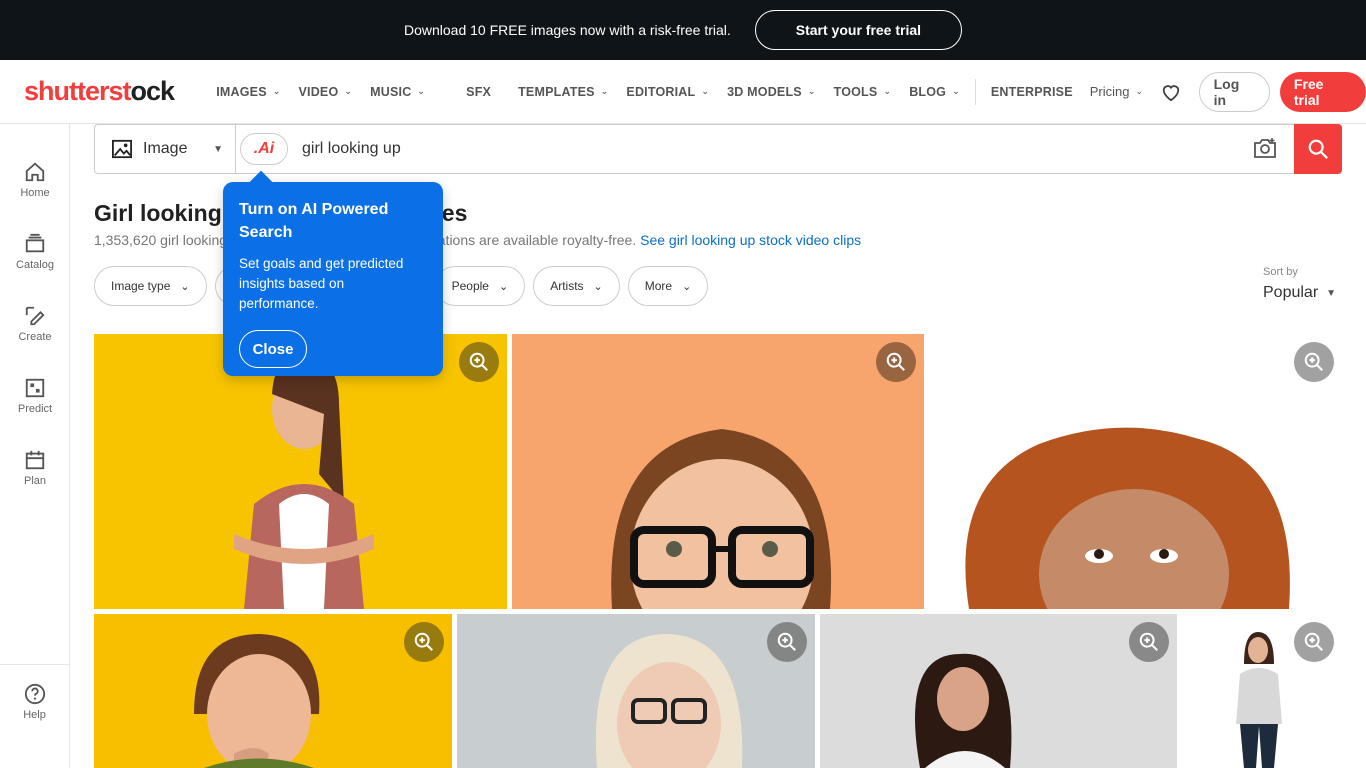 This screenshot has height=768, width=1366. Describe the element at coordinates (35, 337) in the screenshot. I see `sidebar-label: Create` at that location.